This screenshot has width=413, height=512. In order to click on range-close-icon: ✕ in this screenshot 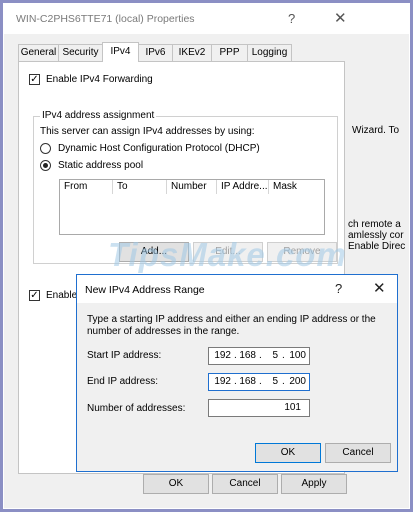, I will do `click(379, 288)`.